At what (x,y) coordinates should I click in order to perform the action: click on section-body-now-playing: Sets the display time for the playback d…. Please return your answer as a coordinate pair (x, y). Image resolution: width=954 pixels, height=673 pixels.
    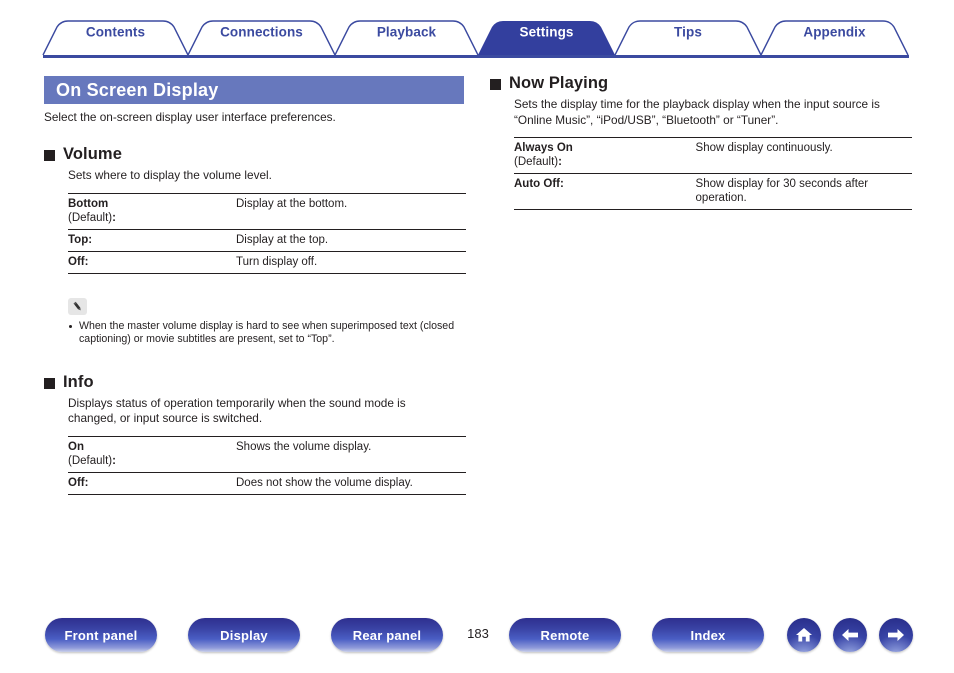
    Looking at the image, I should click on (701, 153).